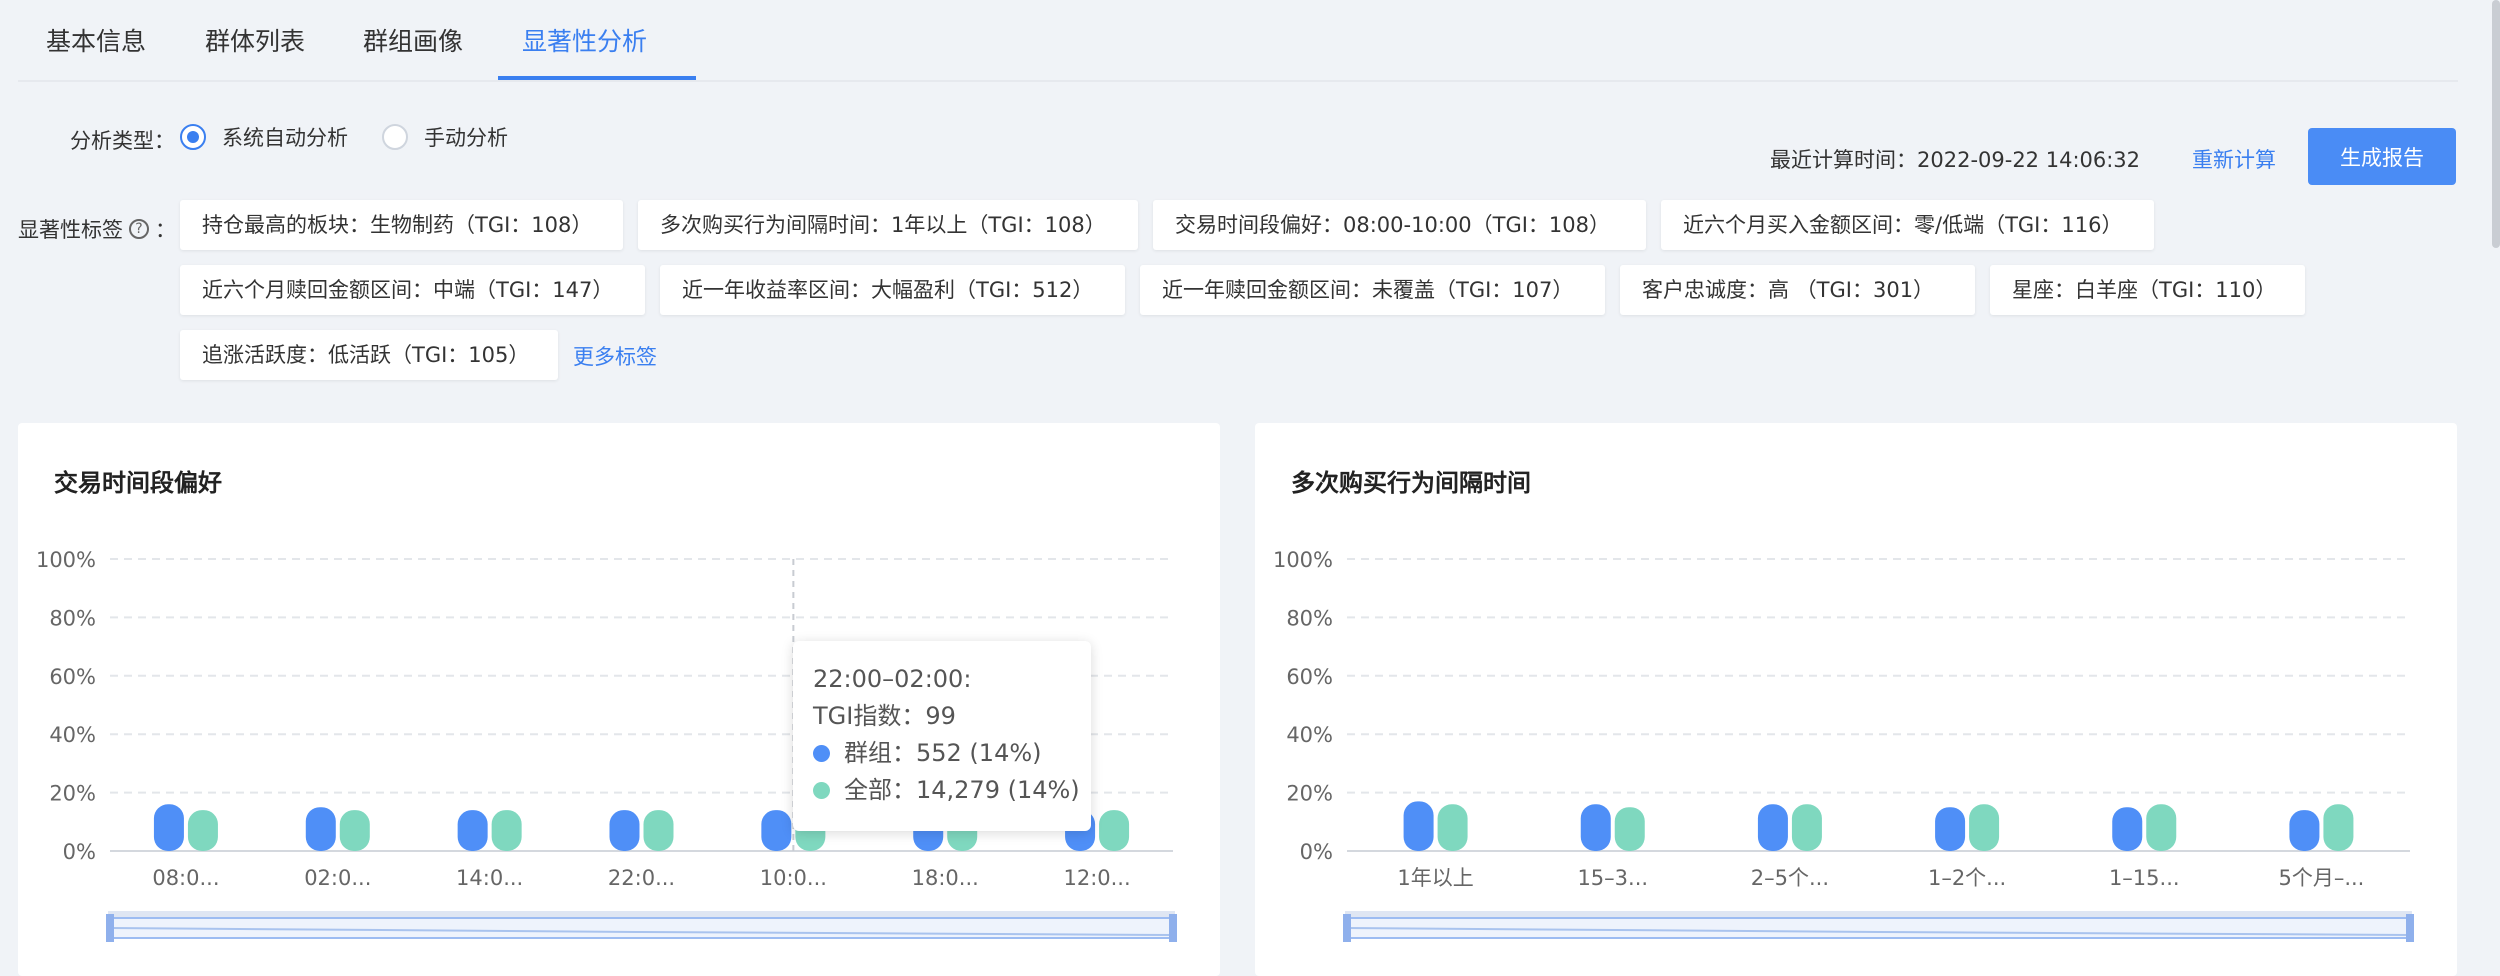  I want to click on tab-basic-info: 基本信息, so click(96, 40).